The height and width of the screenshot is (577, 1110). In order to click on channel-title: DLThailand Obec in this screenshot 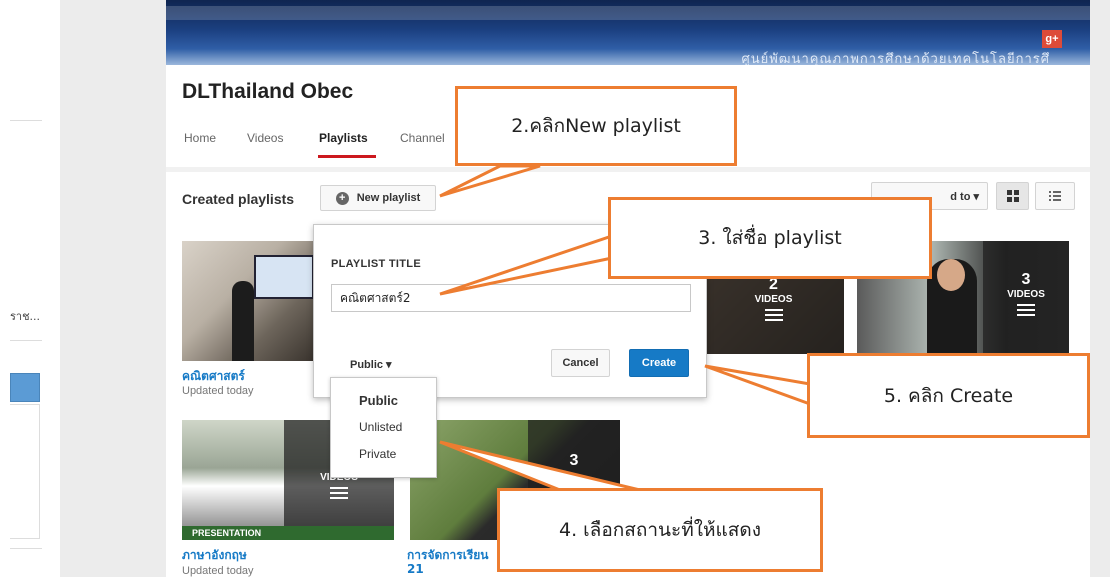, I will do `click(267, 92)`.